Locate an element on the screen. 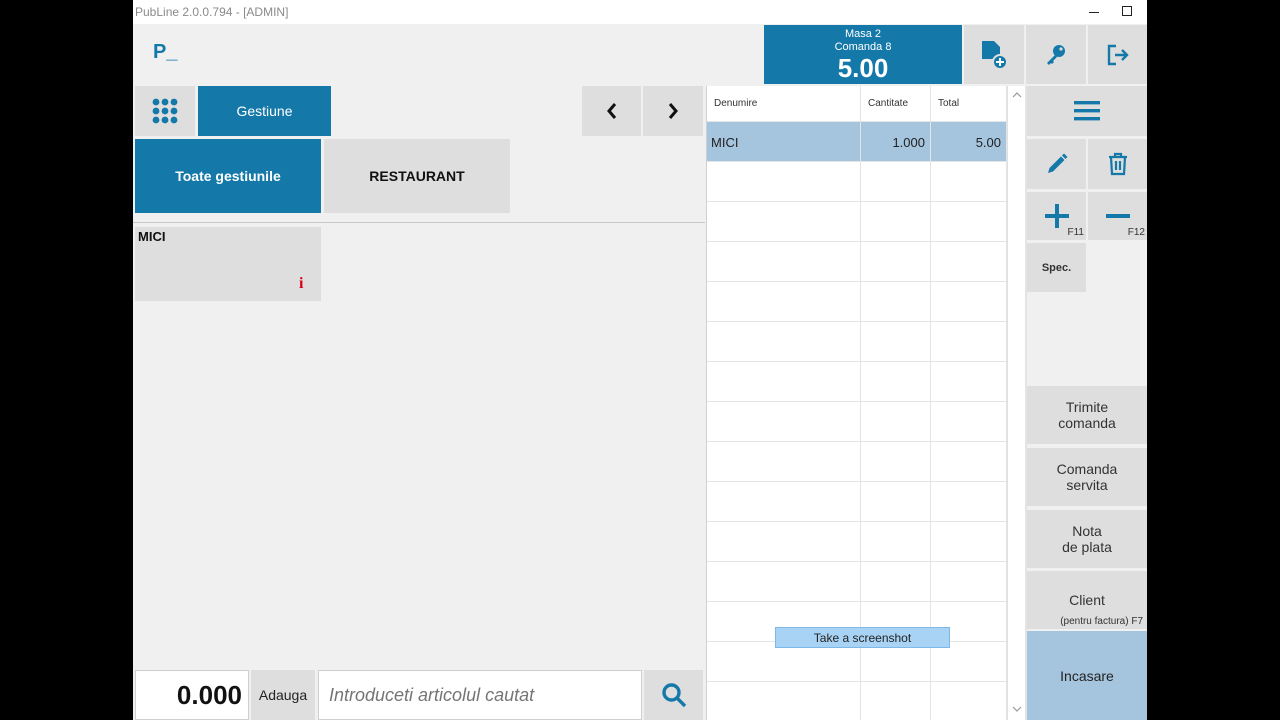 This screenshot has height=720, width=1280. prev-page-button is located at coordinates (611, 111).